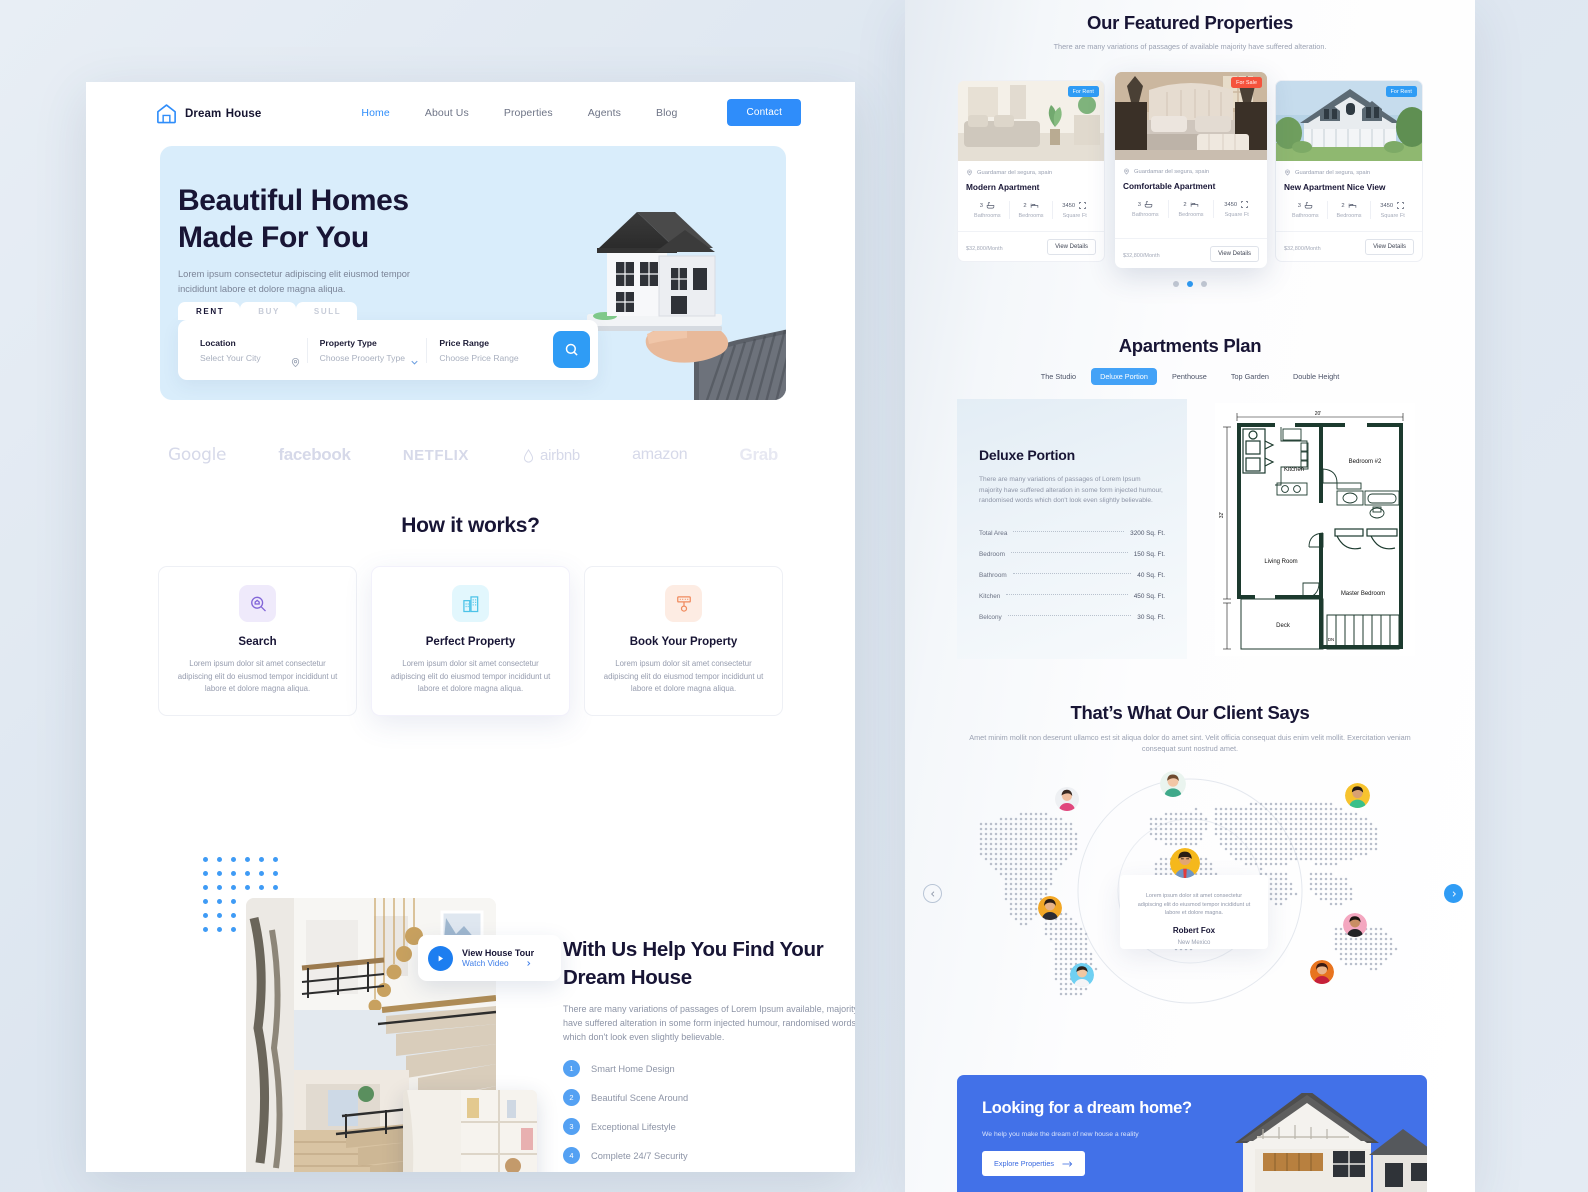 Image resolution: width=1588 pixels, height=1192 pixels. Describe the element at coordinates (470, 525) in the screenshot. I see `how-it-works-title: How it works?` at that location.